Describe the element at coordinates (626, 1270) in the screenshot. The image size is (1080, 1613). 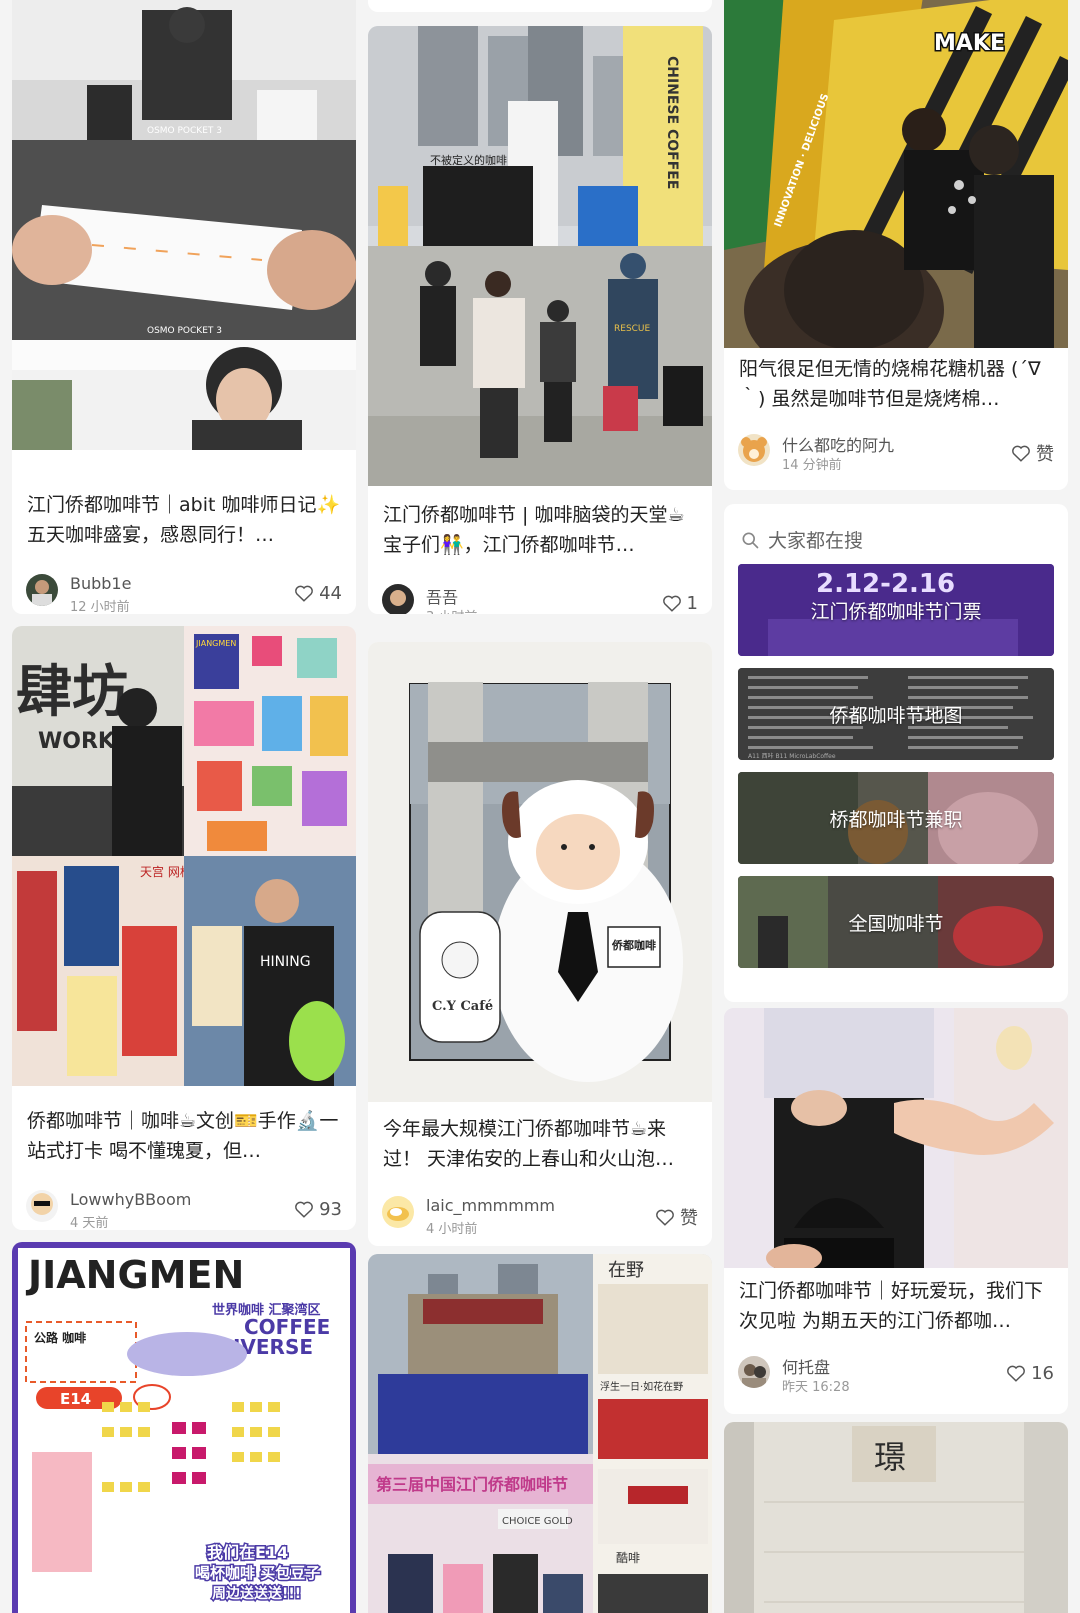
I see `cover-text: 在野` at that location.